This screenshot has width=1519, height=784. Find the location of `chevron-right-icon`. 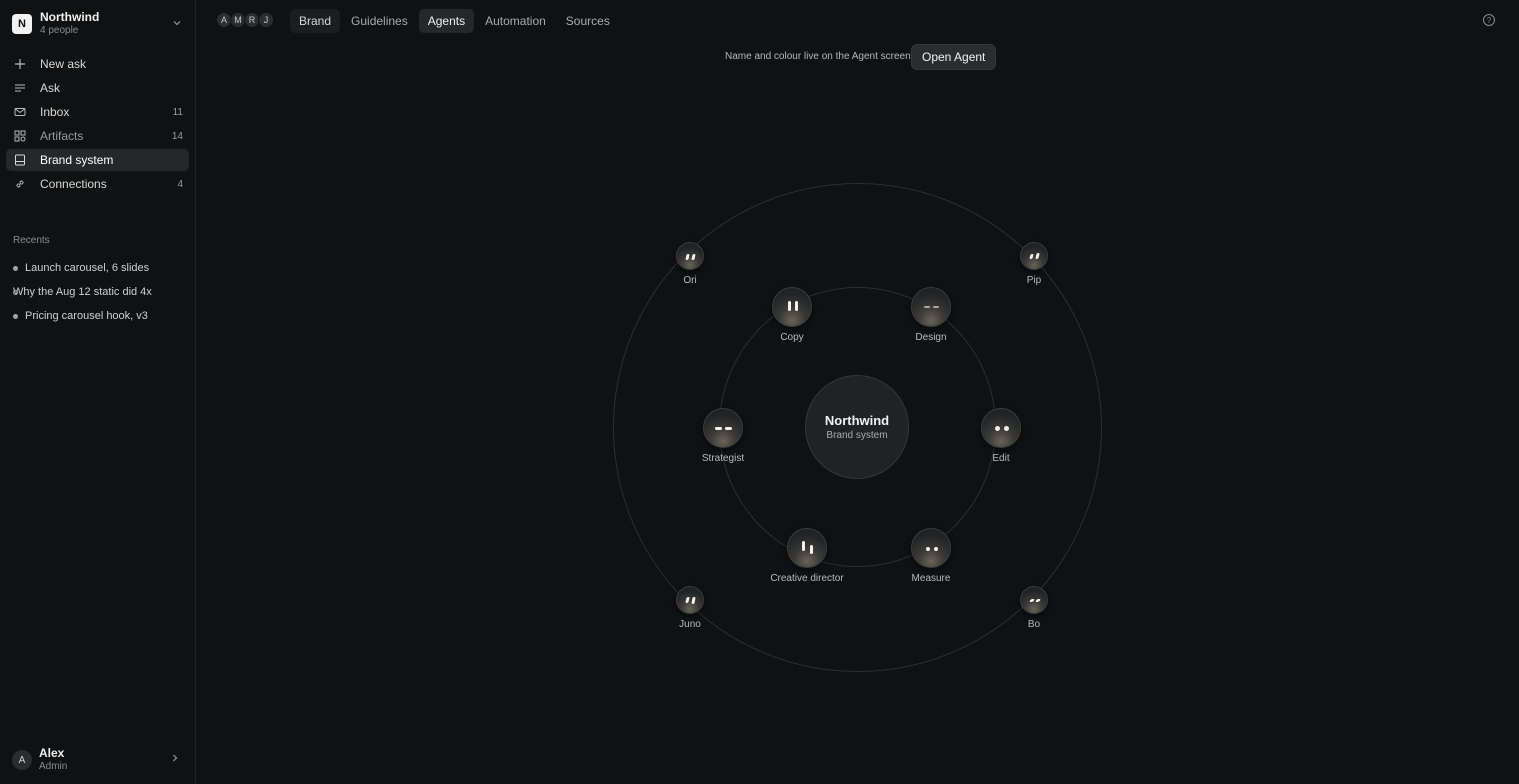

chevron-right-icon is located at coordinates (175, 759).